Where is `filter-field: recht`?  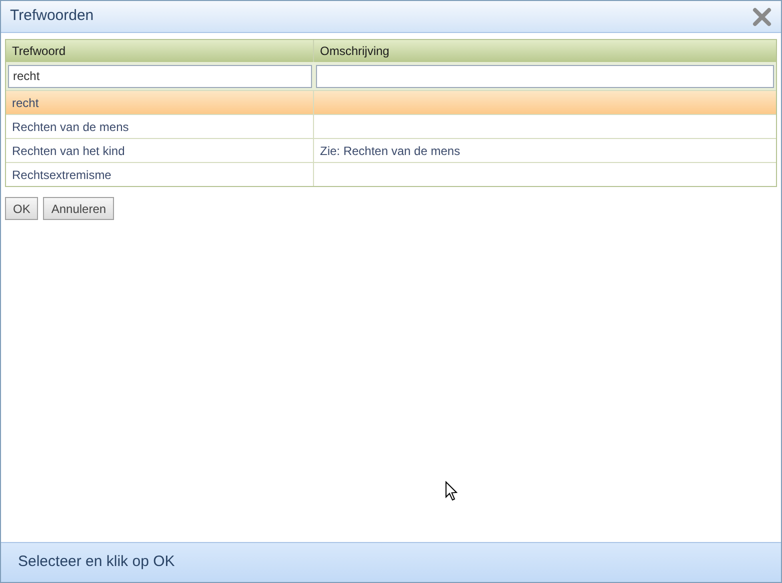
filter-field: recht is located at coordinates (160, 76).